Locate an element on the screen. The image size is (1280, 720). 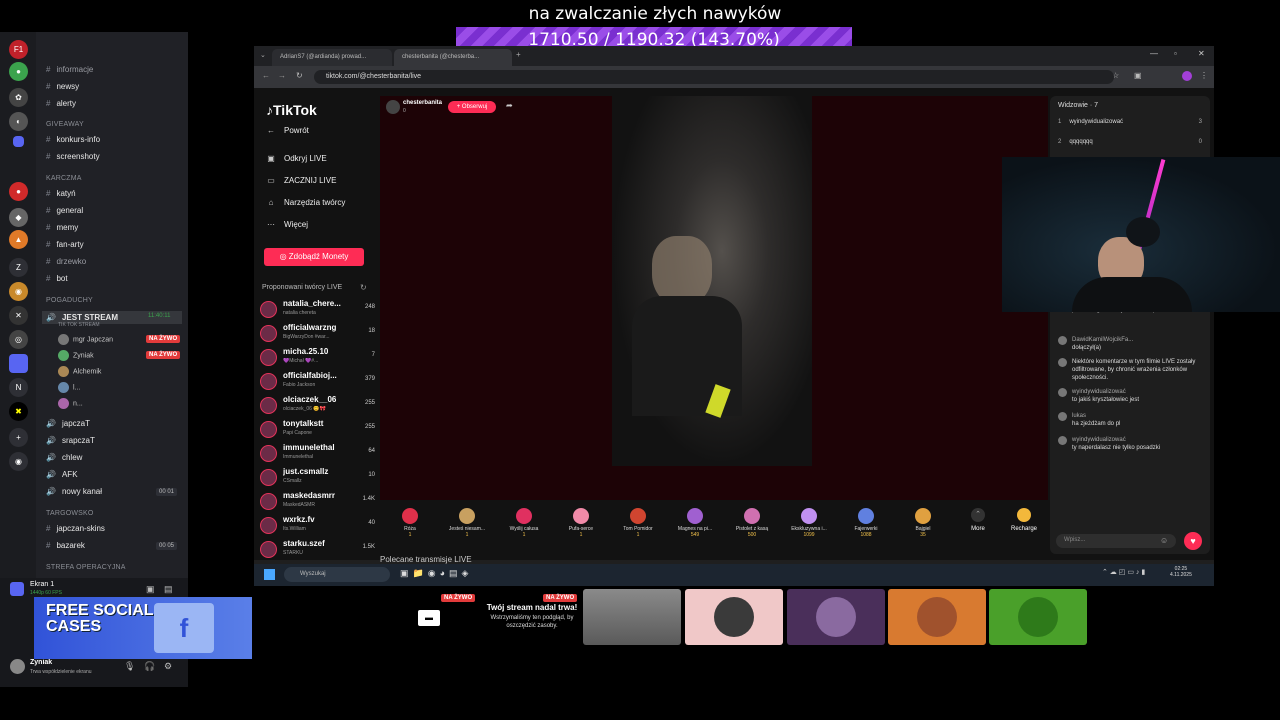
screen-settings-icon: ▣ is located at coordinates (150, 589).